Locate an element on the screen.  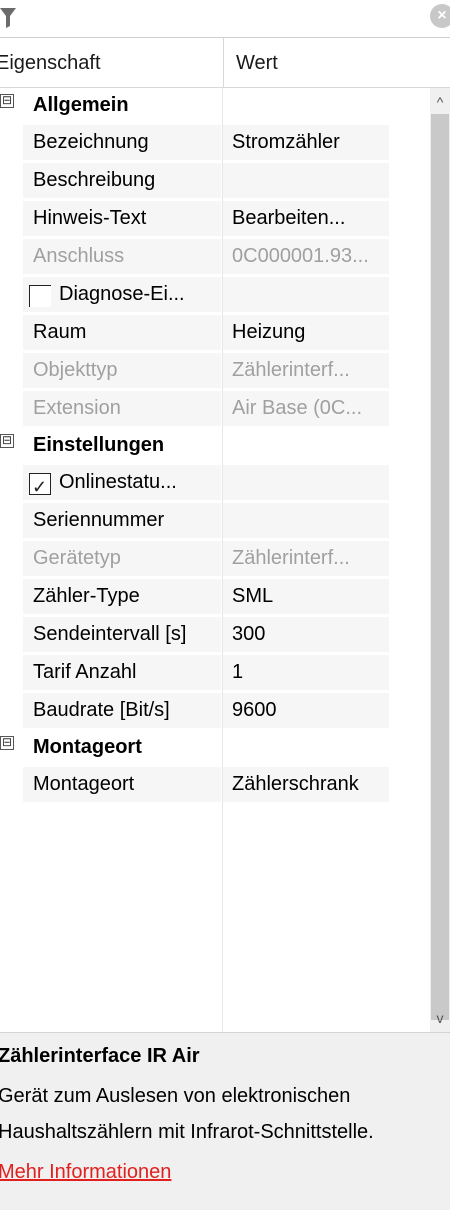
property-row-baudrate: Baudrate [Bit/s] 9600 is located at coordinates (215, 710).